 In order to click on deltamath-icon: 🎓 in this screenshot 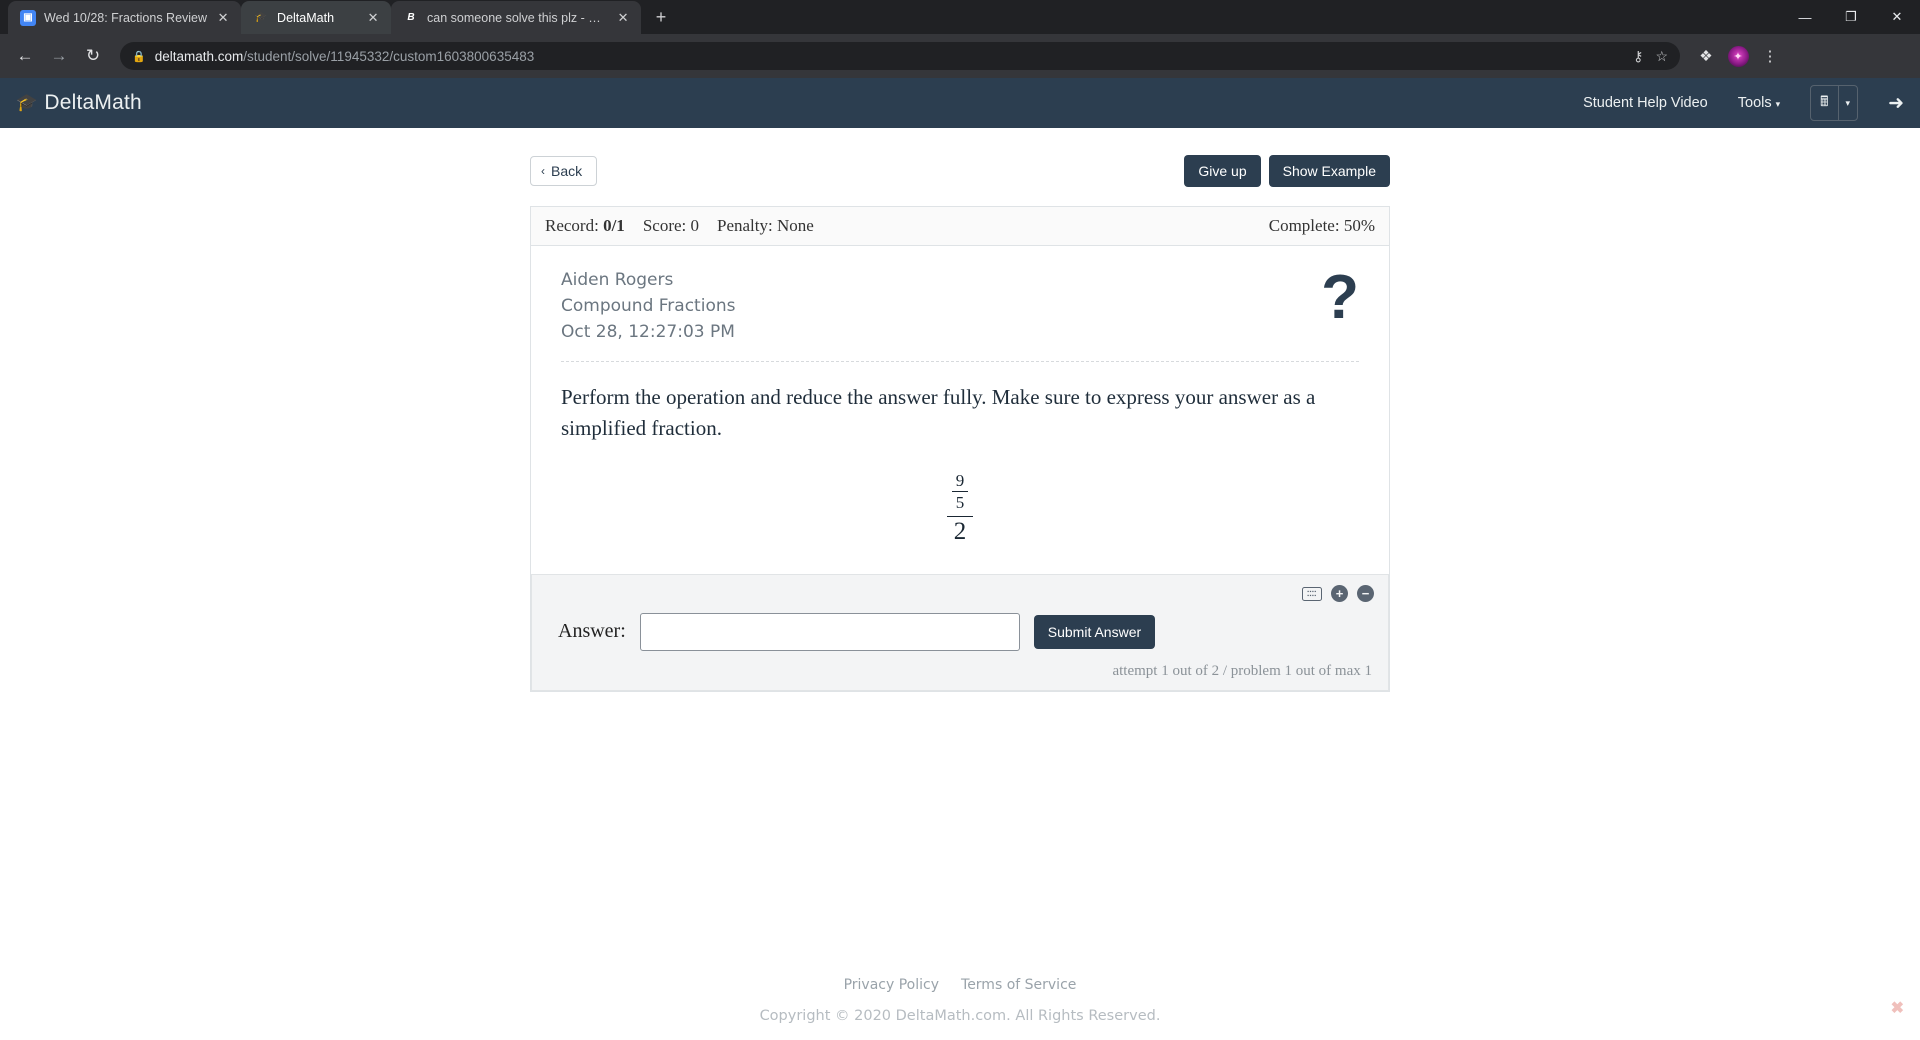, I will do `click(261, 17)`.